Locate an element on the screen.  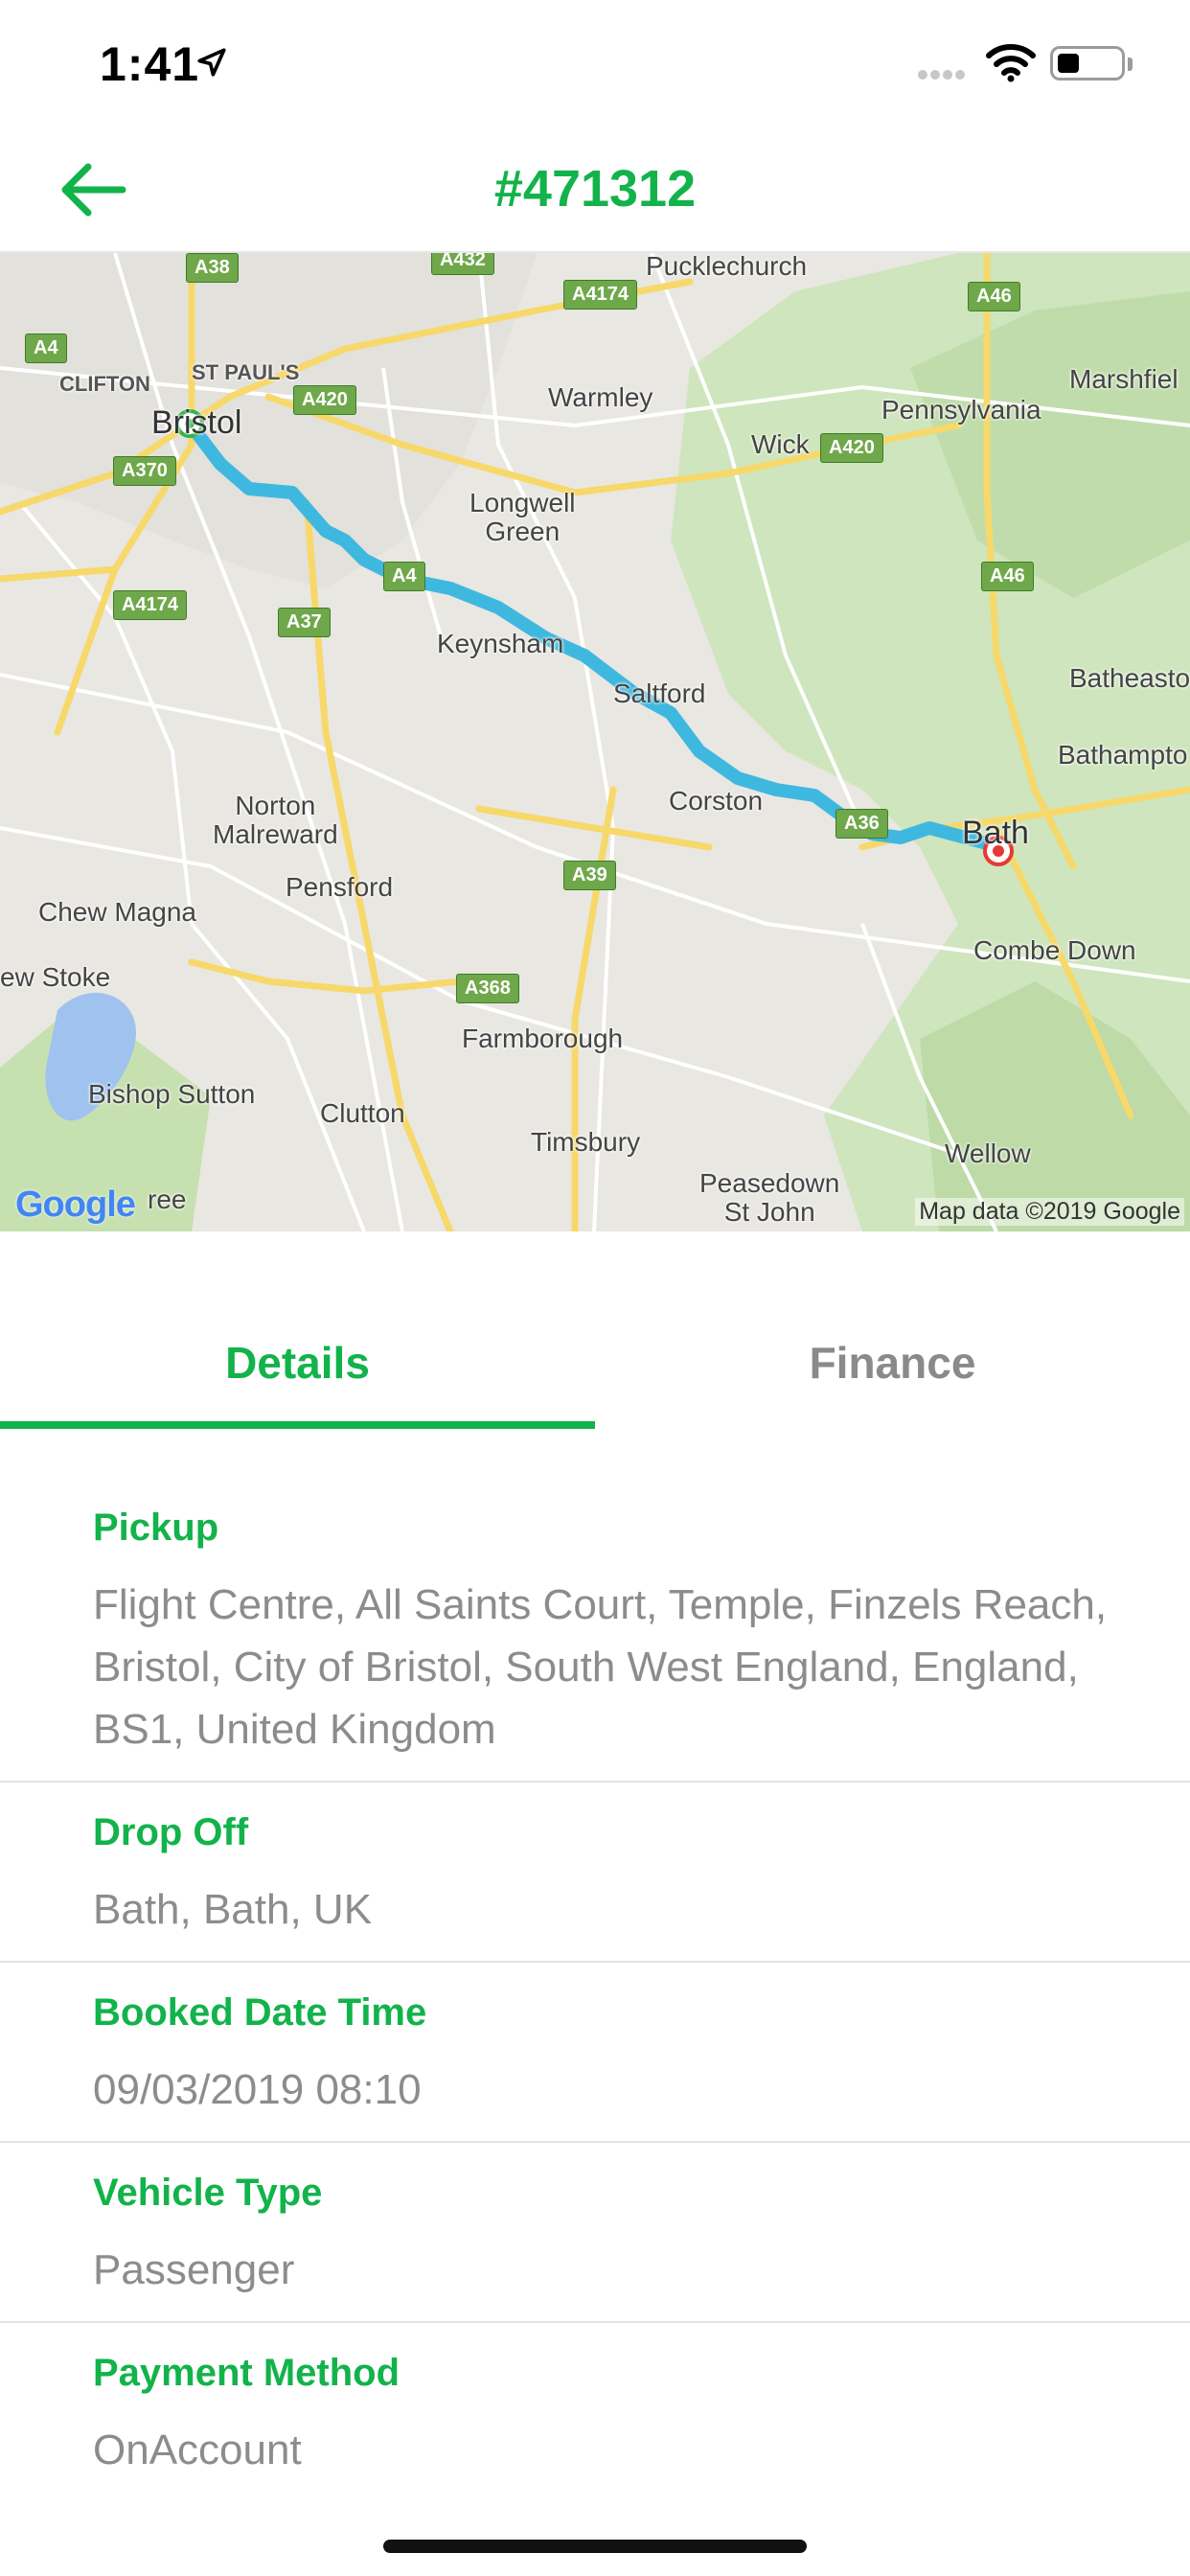
place-label: Wellow is located at coordinates (988, 1153).